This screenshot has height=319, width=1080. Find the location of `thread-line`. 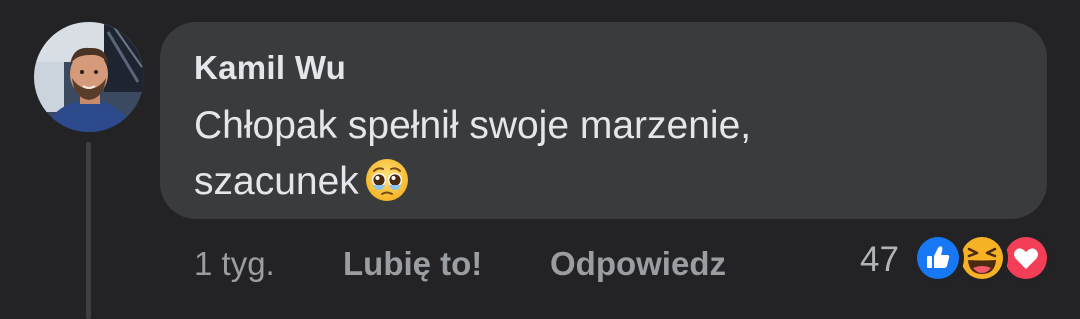

thread-line is located at coordinates (88, 230).